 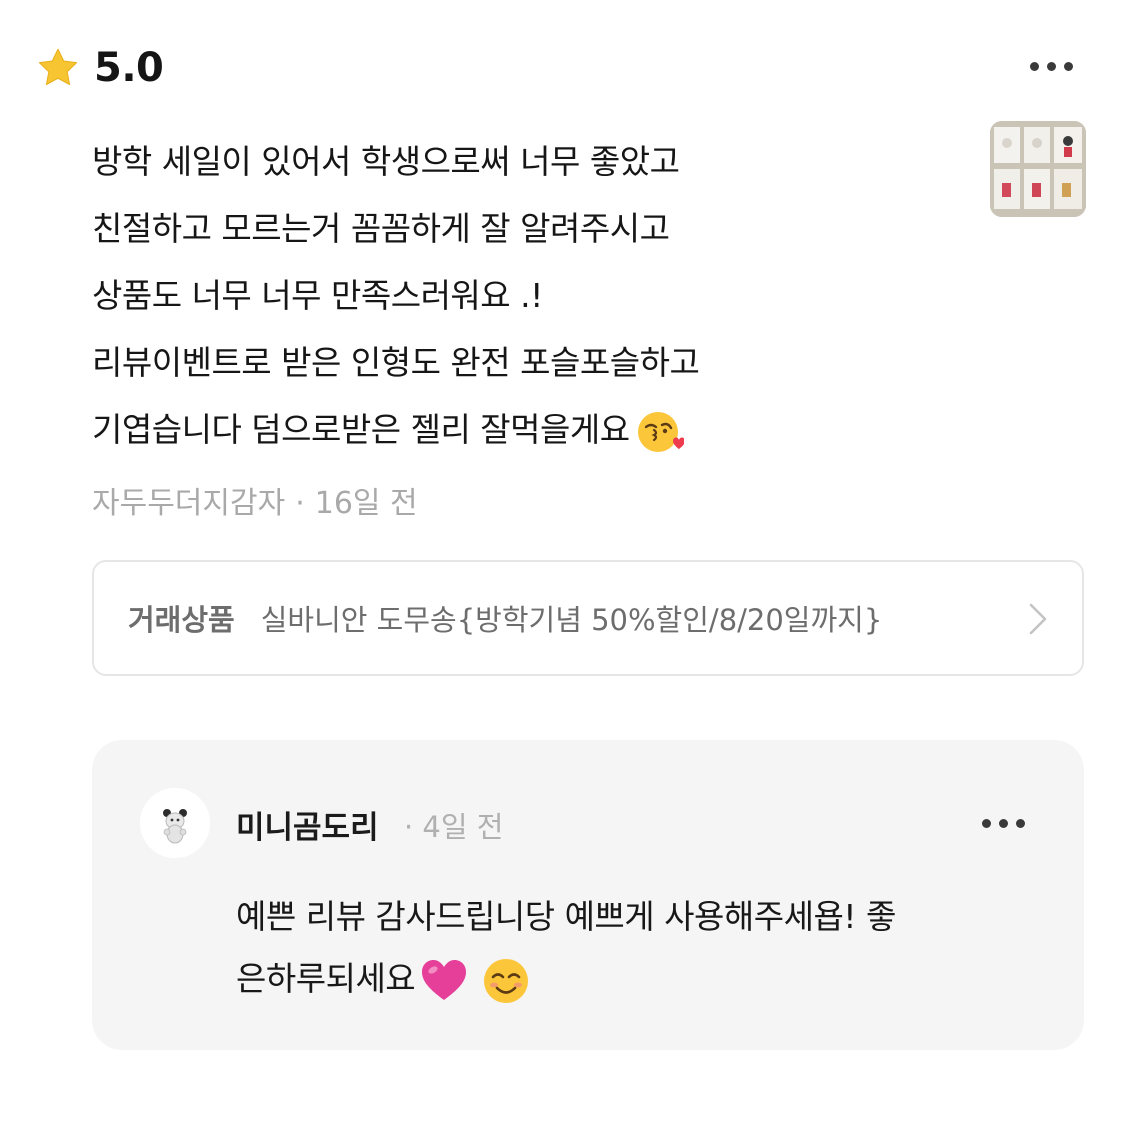 What do you see at coordinates (386, 161) in the screenshot?
I see `review-line: 방학 세일이 있어서 학생으로써 너무 좋았고` at bounding box center [386, 161].